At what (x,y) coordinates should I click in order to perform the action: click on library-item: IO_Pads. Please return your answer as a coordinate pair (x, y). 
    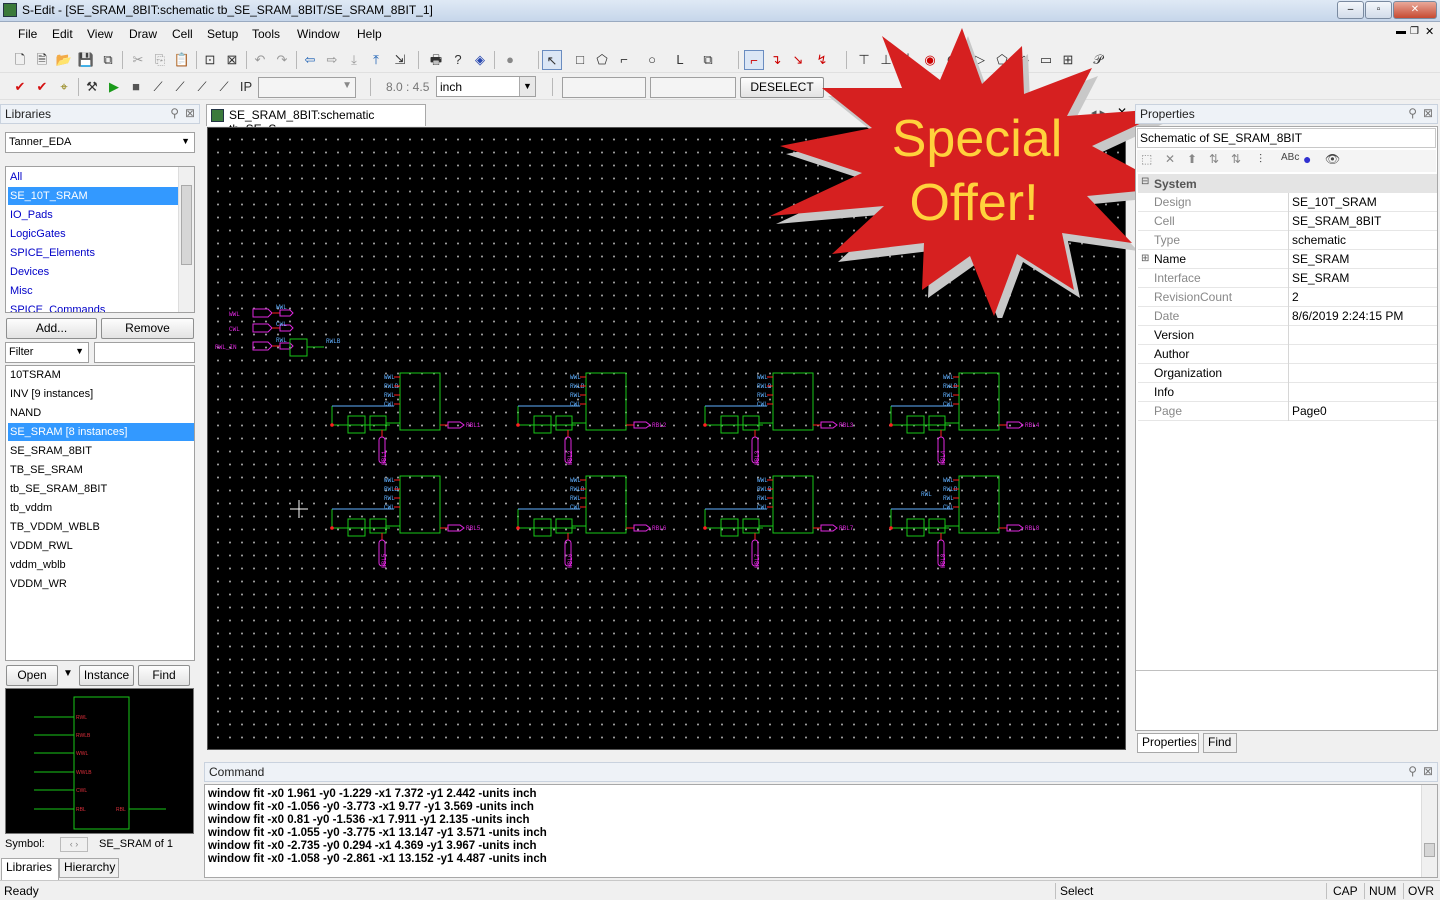
    Looking at the image, I should click on (30, 215).